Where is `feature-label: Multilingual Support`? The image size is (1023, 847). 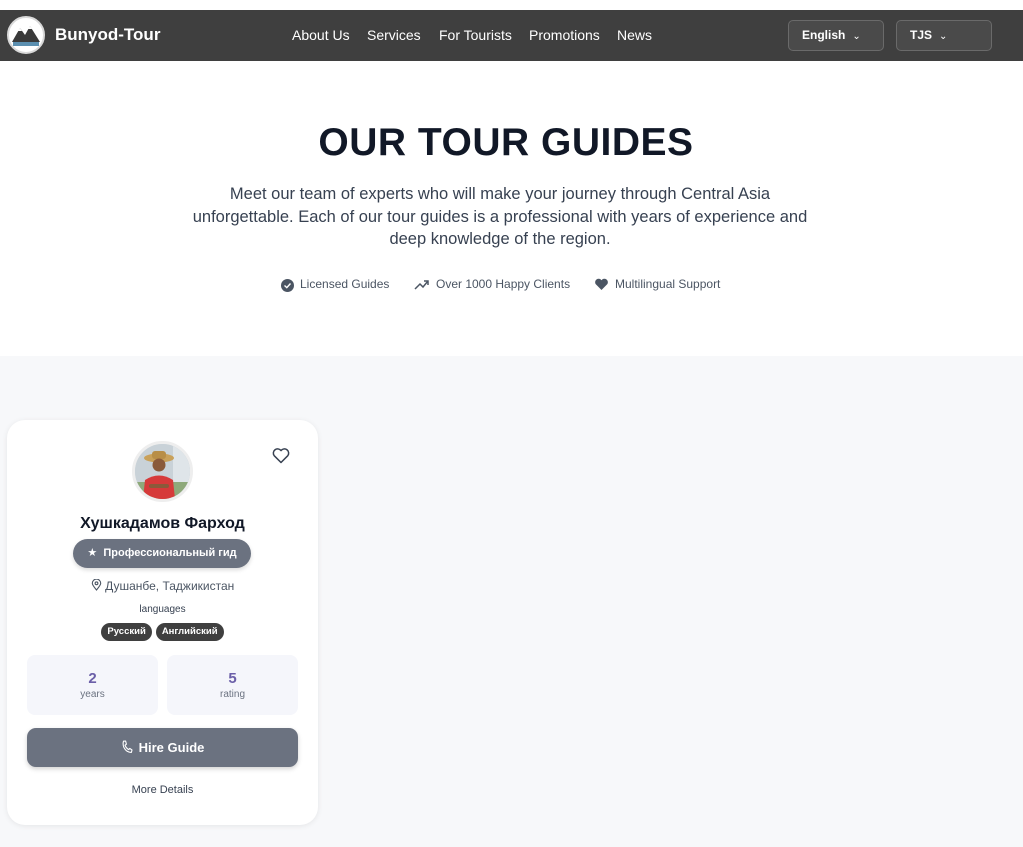 feature-label: Multilingual Support is located at coordinates (668, 284).